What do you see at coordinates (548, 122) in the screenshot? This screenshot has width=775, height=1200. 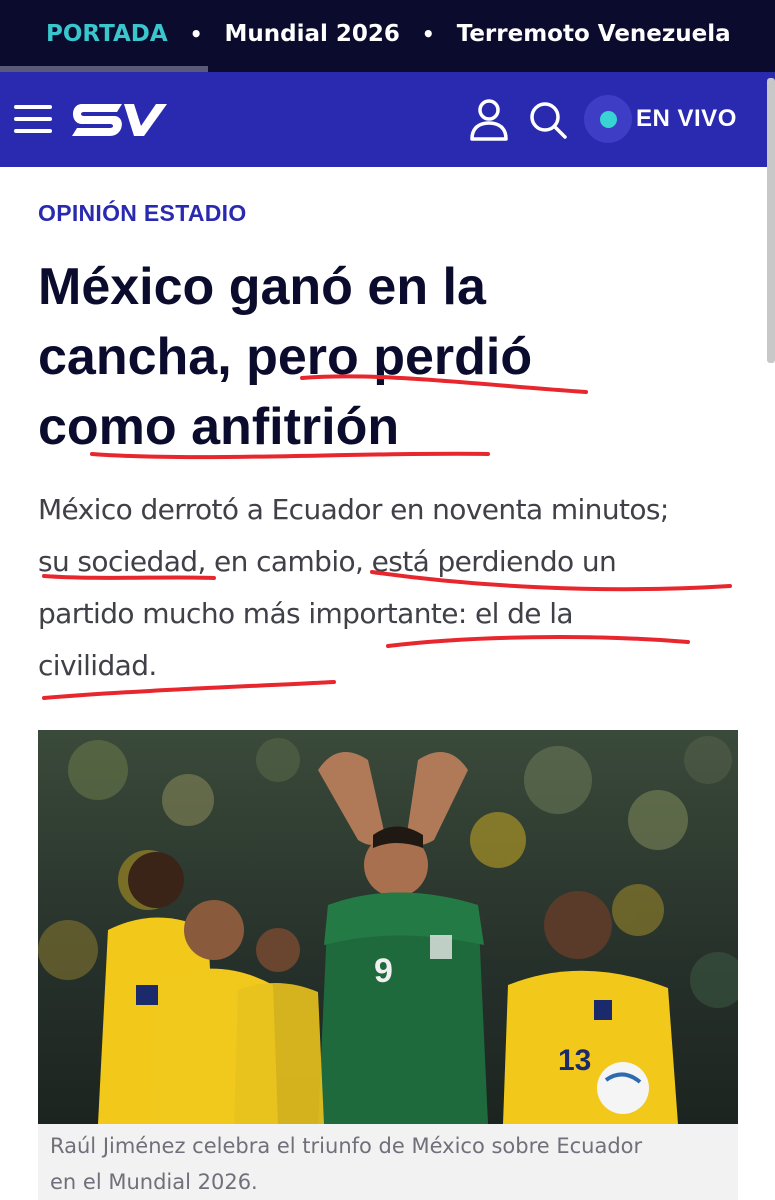 I see `search-icon` at bounding box center [548, 122].